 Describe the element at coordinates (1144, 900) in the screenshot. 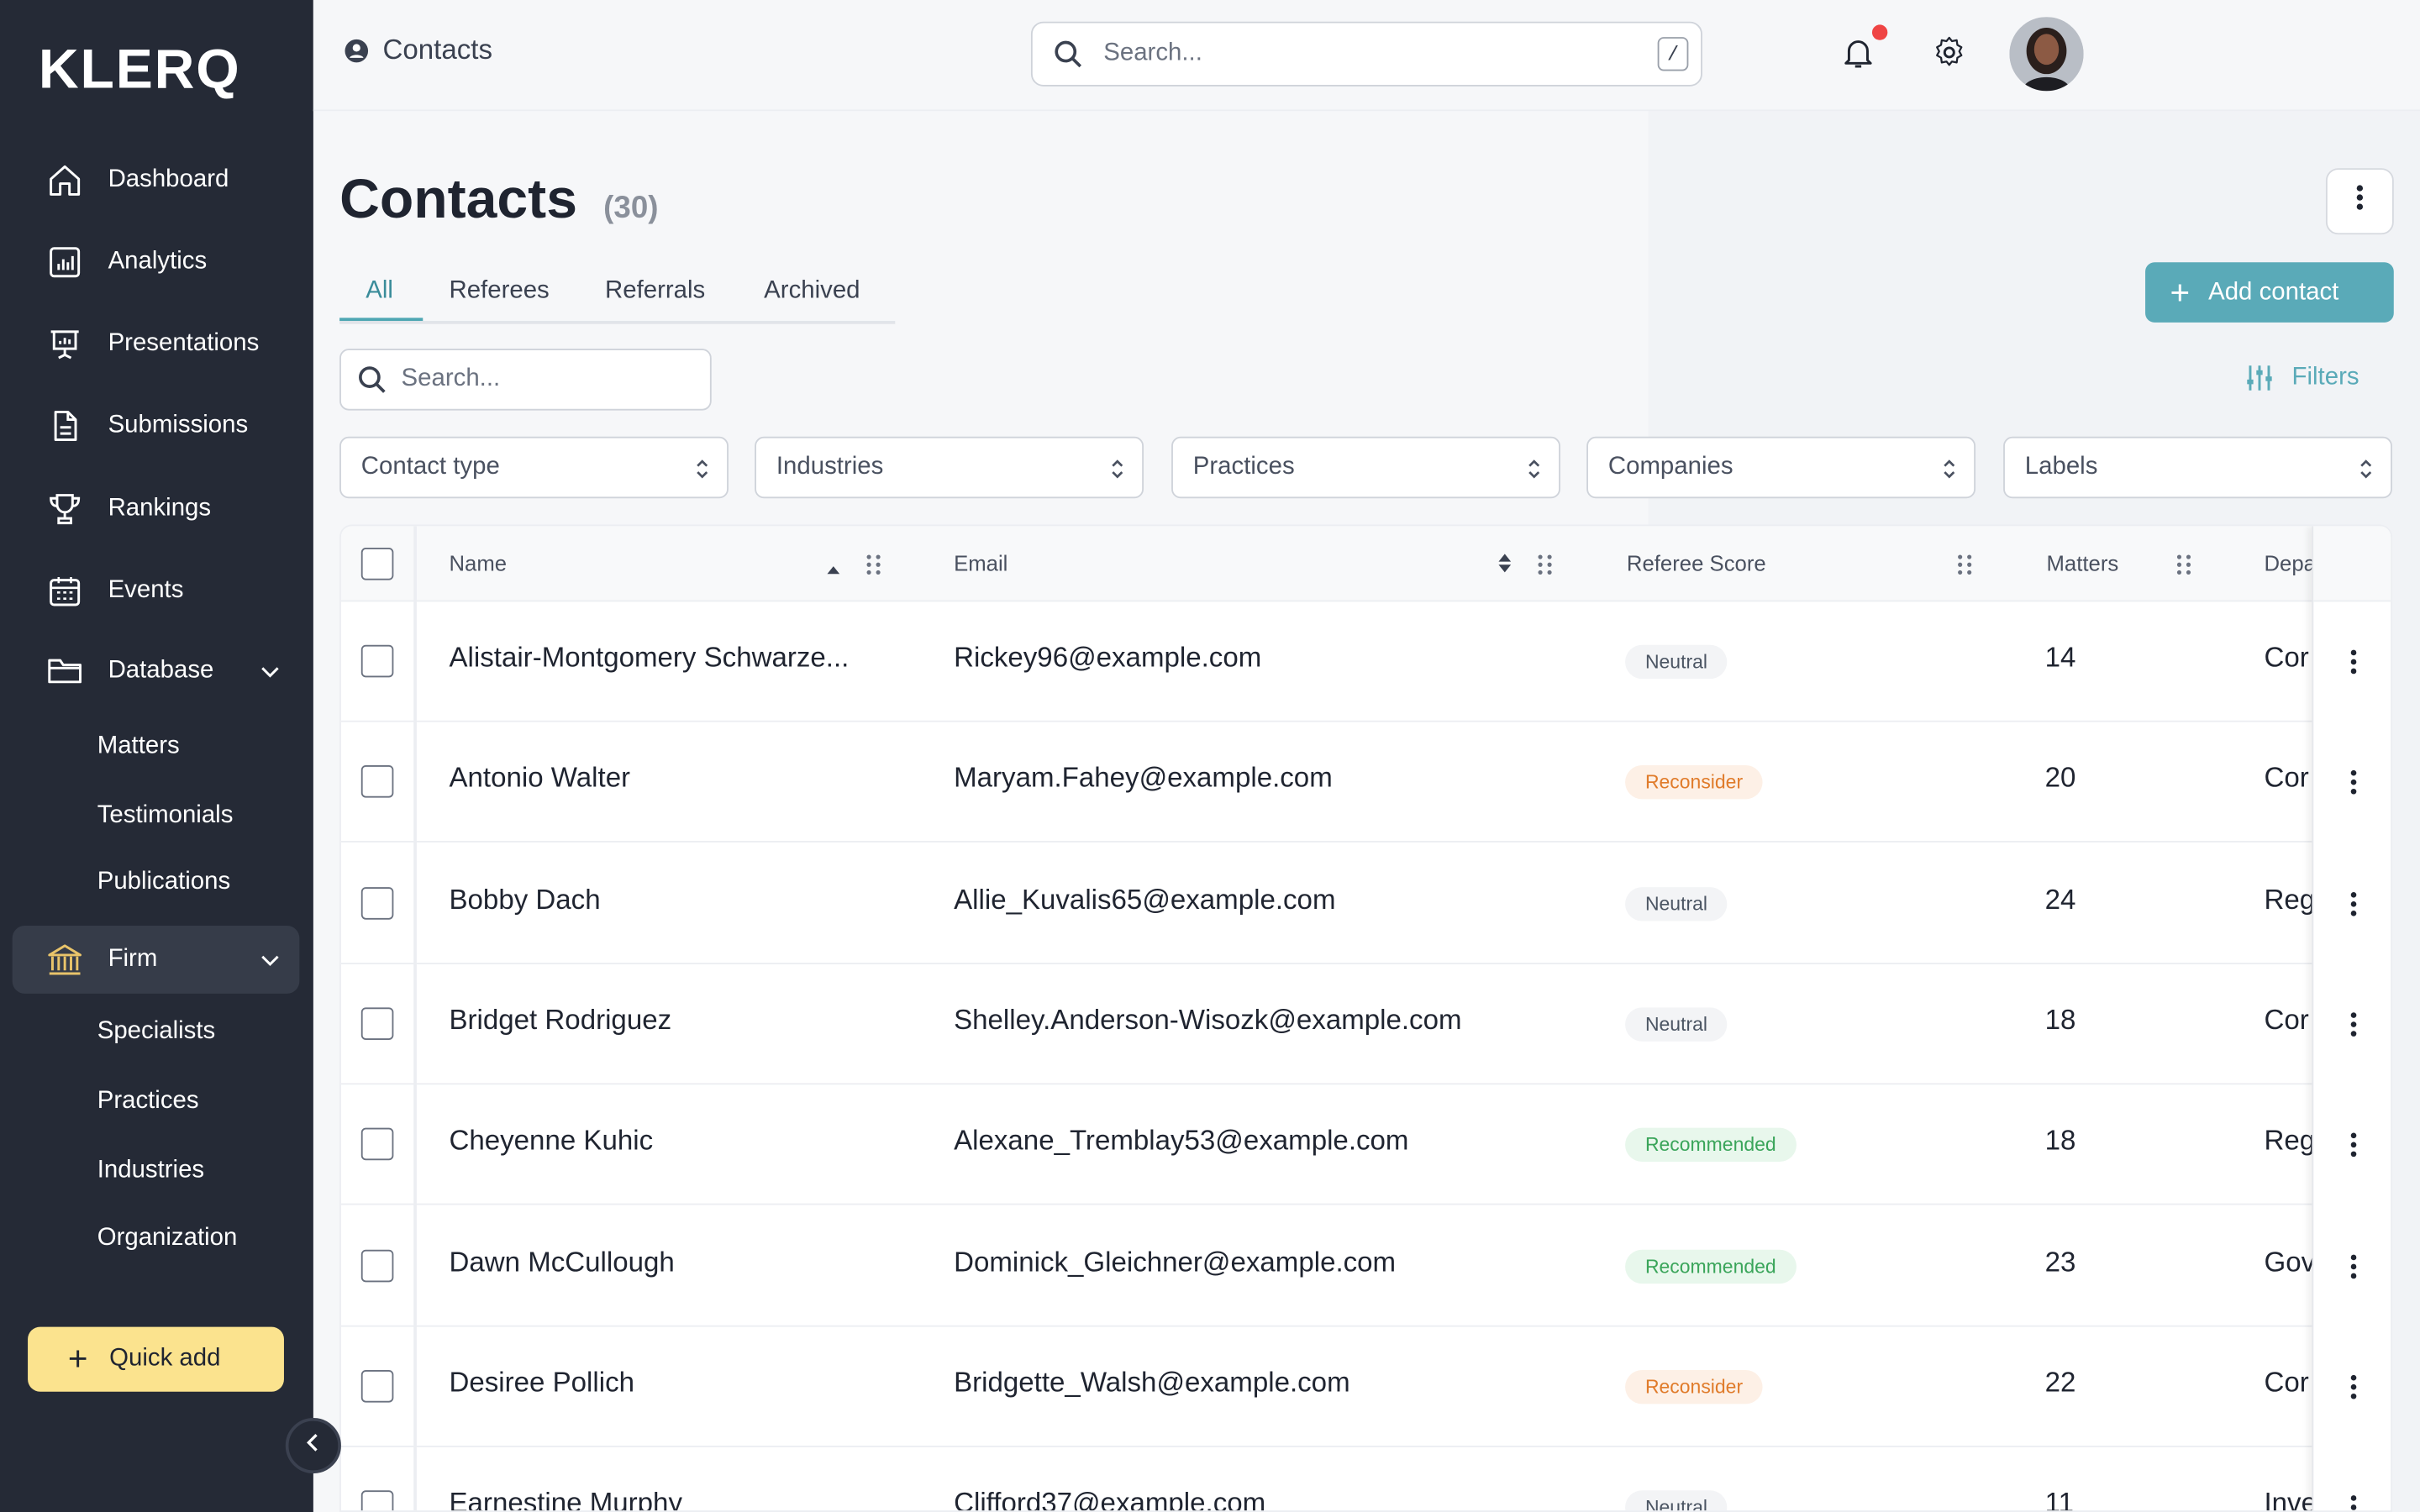

I see `contact-email: Allie_Kuvalis65@example.com` at that location.